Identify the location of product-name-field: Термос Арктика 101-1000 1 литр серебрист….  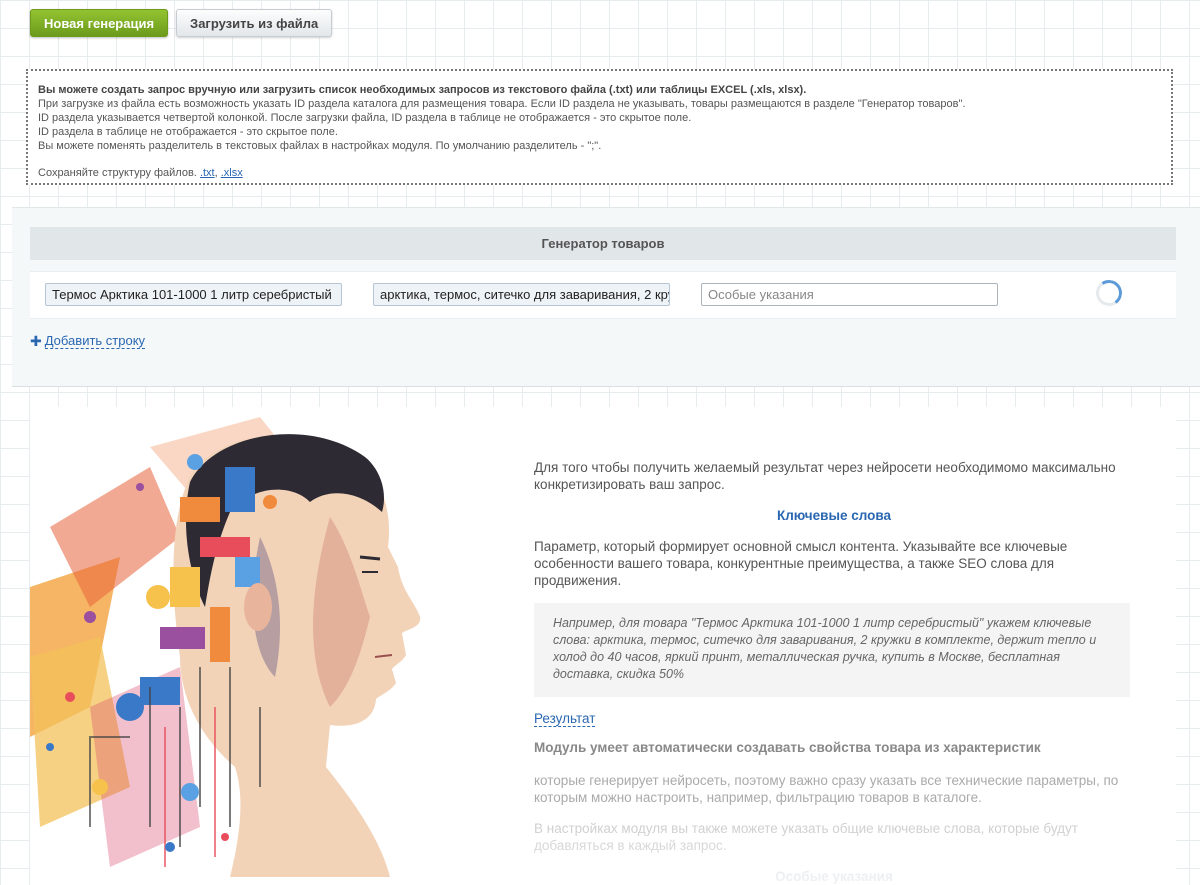
(193, 294).